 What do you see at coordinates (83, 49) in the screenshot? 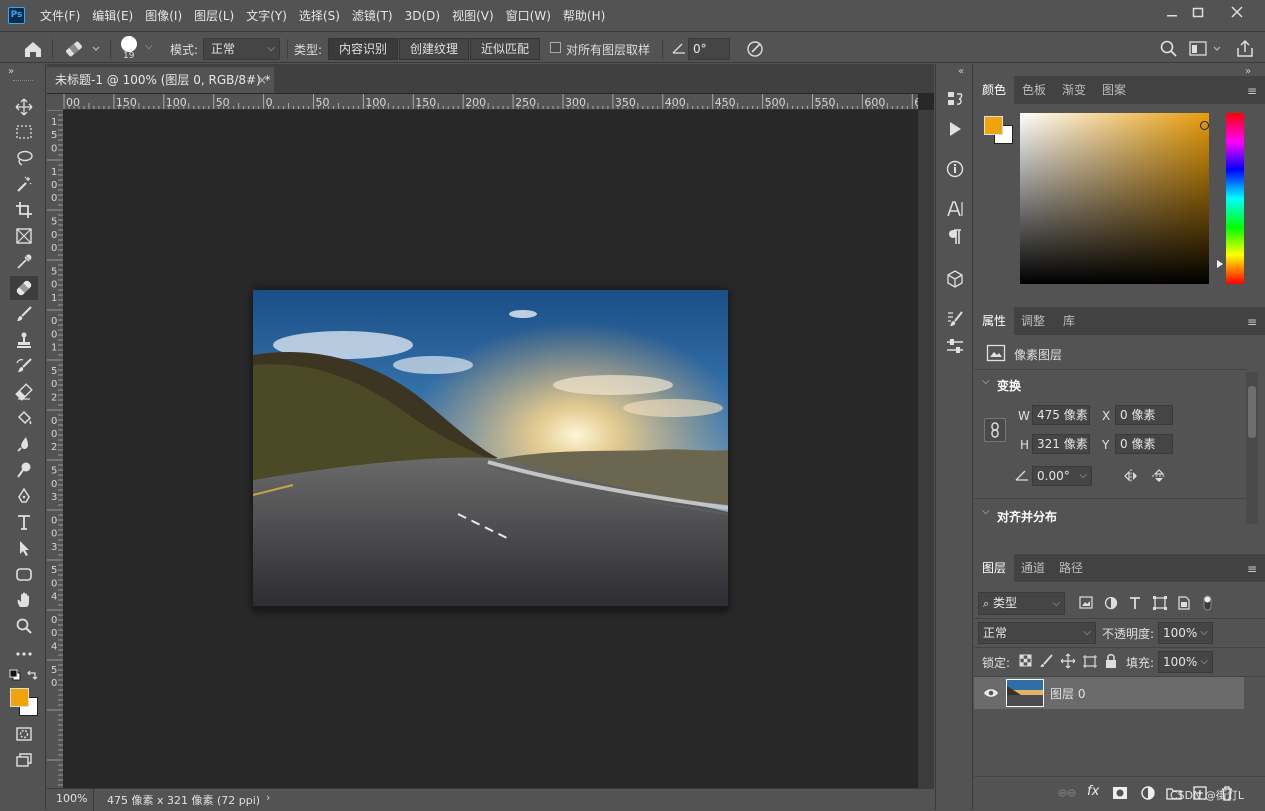
I see `tool-preset-picker` at bounding box center [83, 49].